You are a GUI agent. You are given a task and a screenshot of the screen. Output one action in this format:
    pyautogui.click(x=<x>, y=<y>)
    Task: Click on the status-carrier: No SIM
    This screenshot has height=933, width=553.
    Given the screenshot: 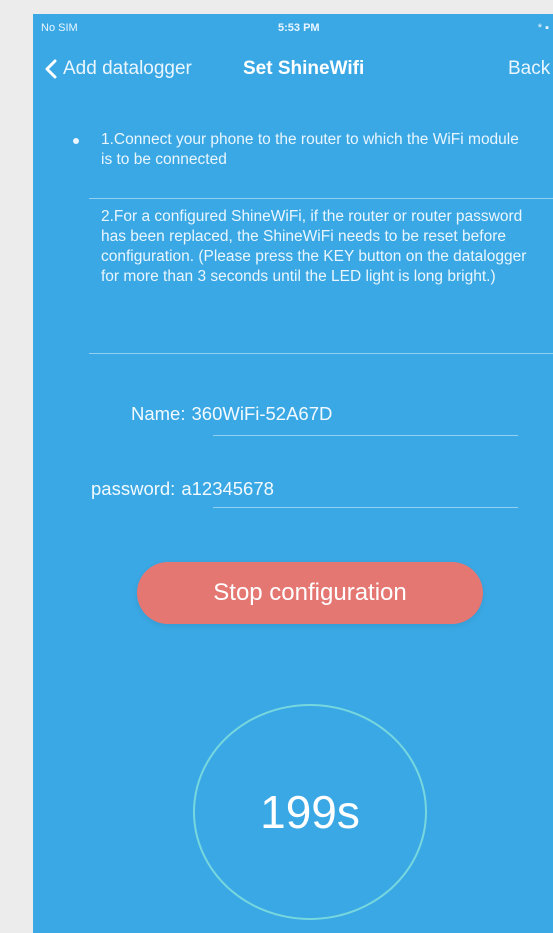 What is the action you would take?
    pyautogui.click(x=59, y=28)
    